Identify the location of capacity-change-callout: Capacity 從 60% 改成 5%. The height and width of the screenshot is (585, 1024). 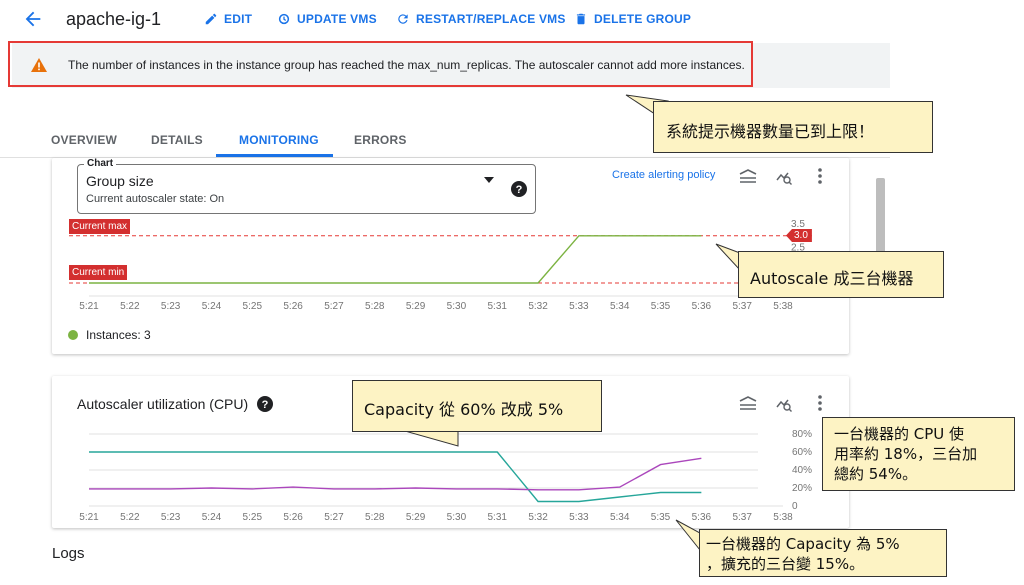
(477, 406).